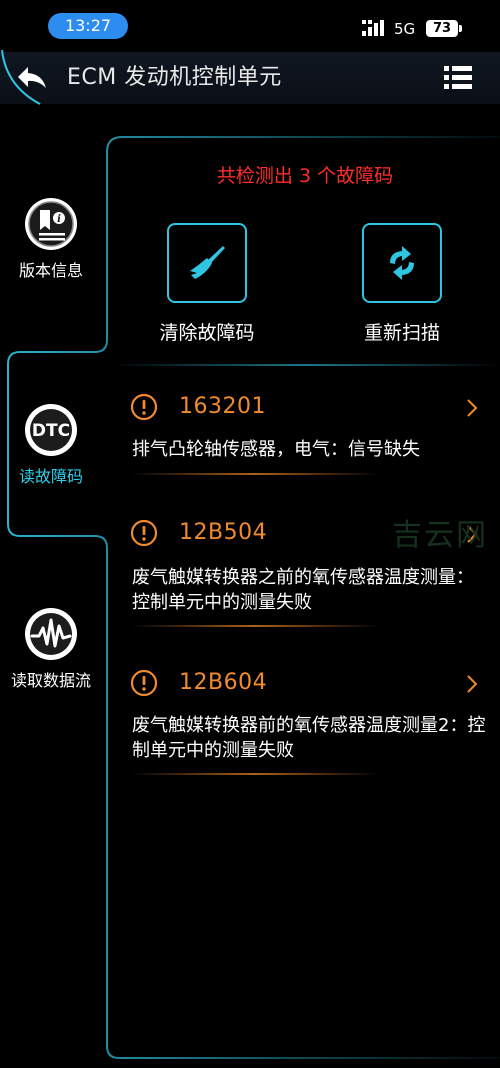 This screenshot has height=1068, width=500. Describe the element at coordinates (51, 634) in the screenshot. I see `data-stream-icon` at that location.